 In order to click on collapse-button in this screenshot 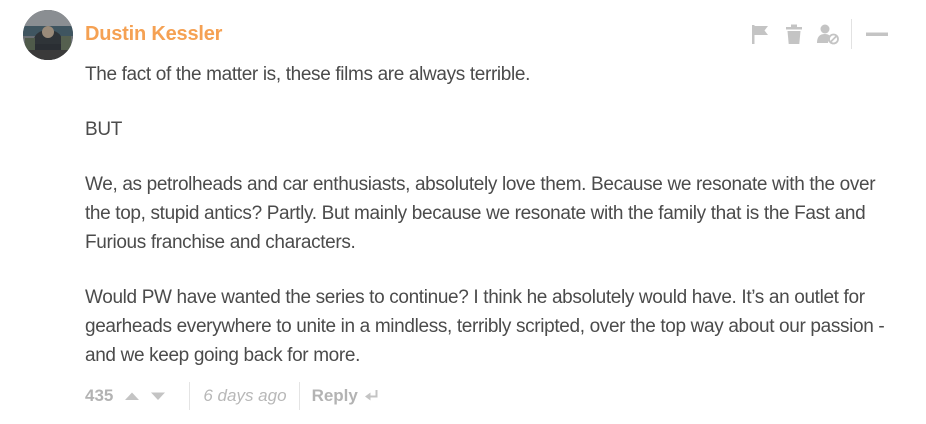, I will do `click(877, 34)`.